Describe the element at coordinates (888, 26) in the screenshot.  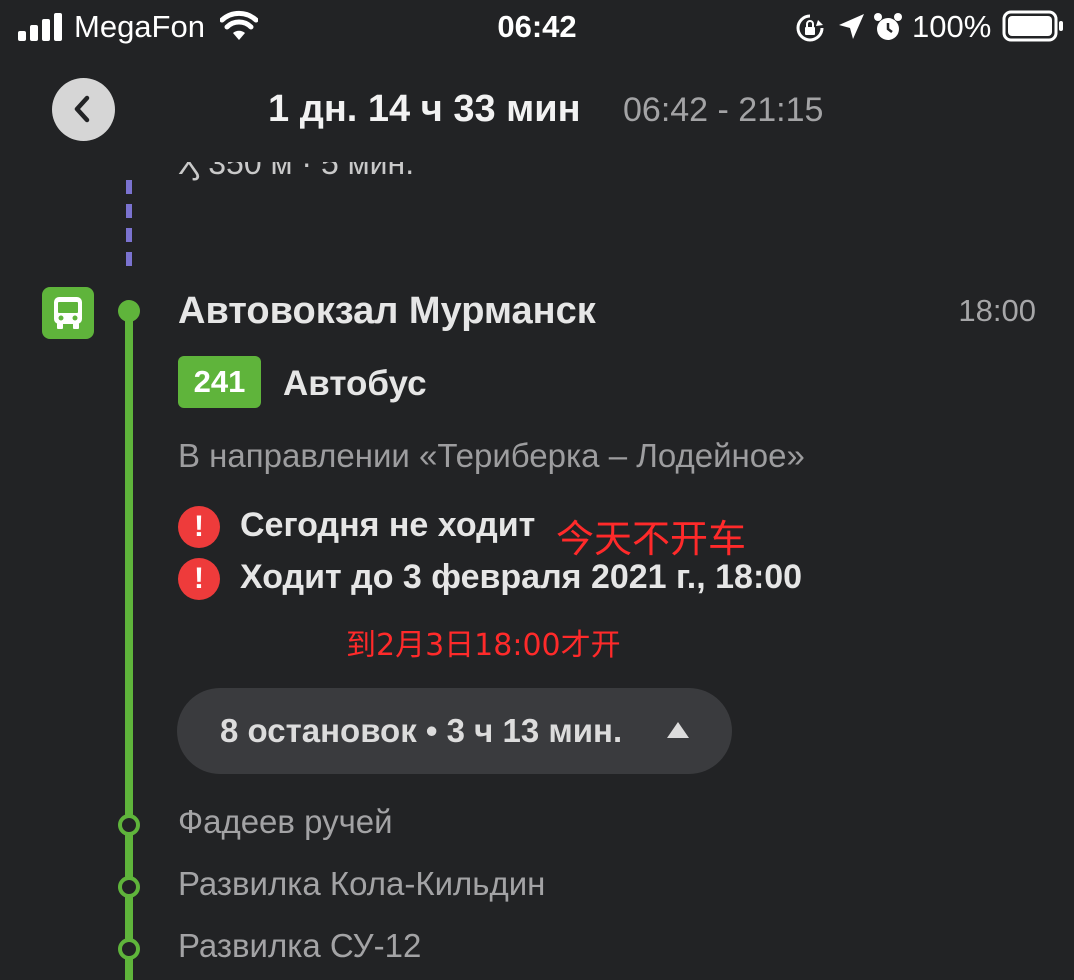
I see `alarm-icon` at that location.